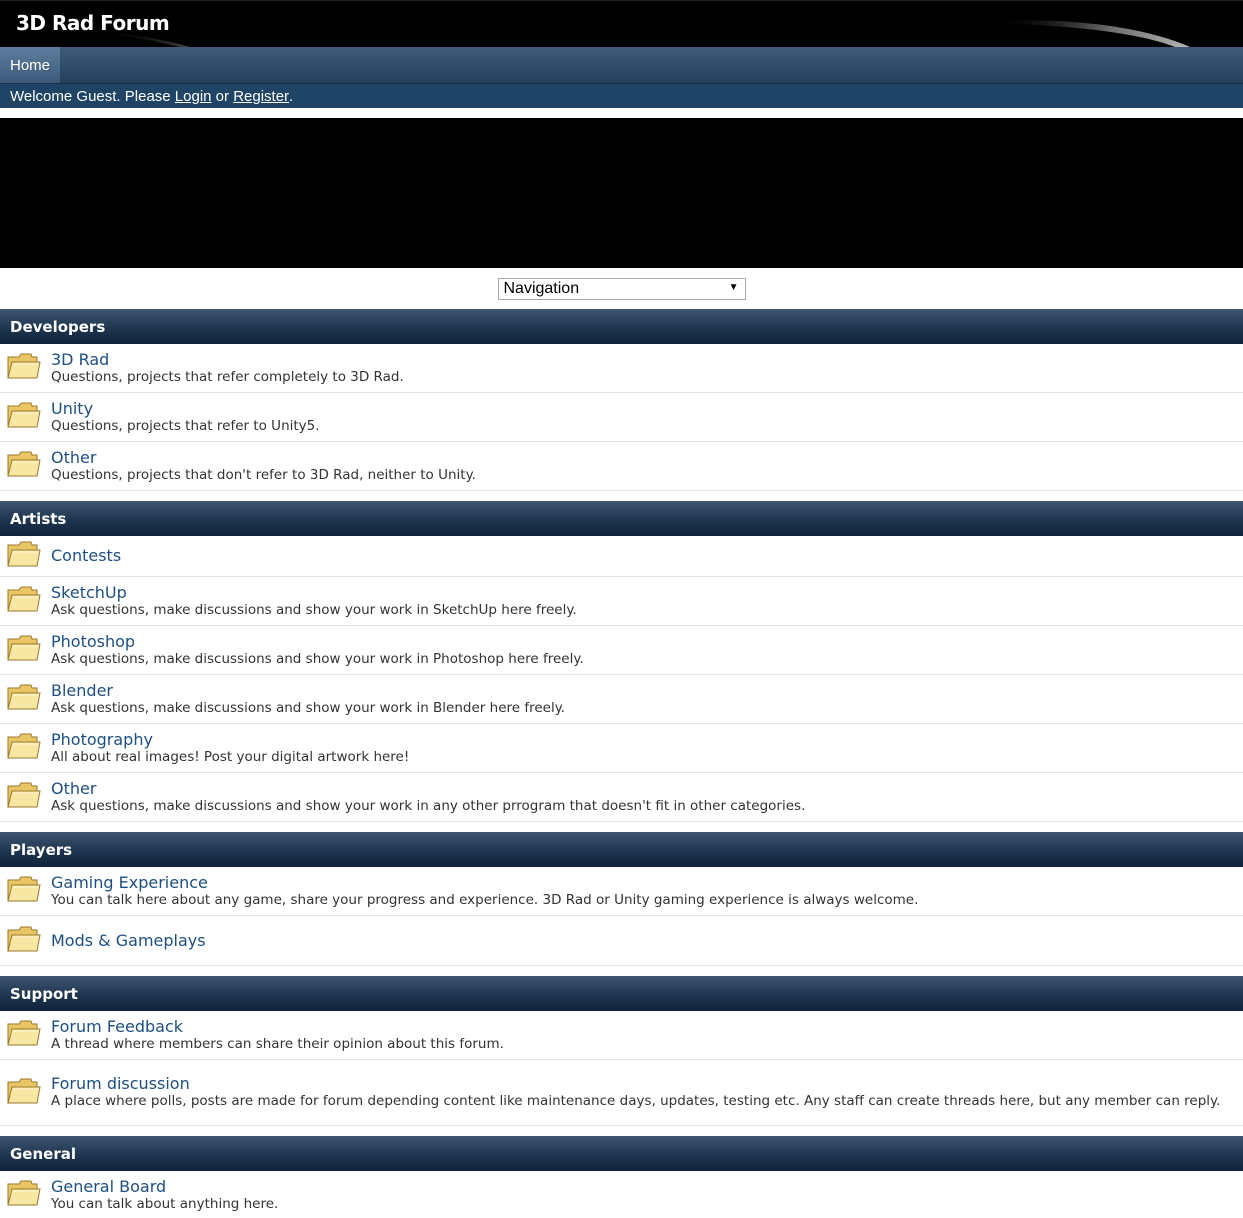  What do you see at coordinates (165, 1203) in the screenshot?
I see `forum-description: You can talk about anything here.` at bounding box center [165, 1203].